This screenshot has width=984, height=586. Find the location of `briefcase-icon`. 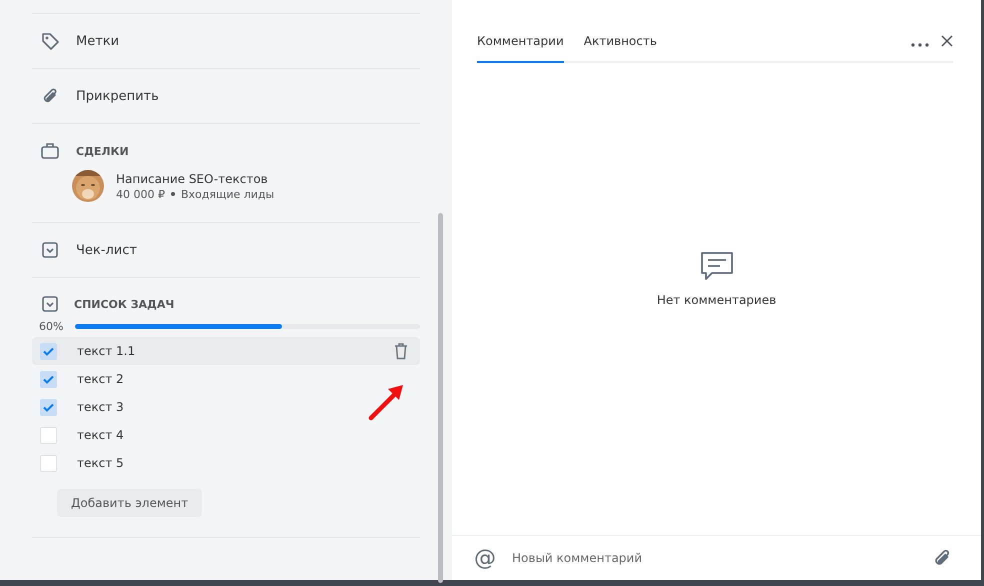

briefcase-icon is located at coordinates (50, 151).